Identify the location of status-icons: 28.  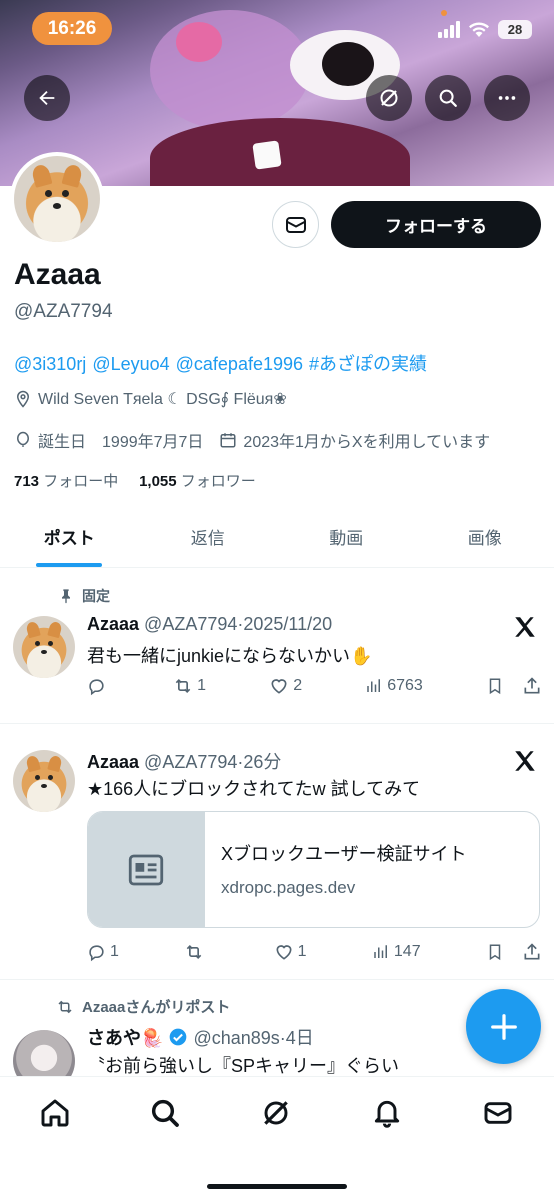
(485, 29).